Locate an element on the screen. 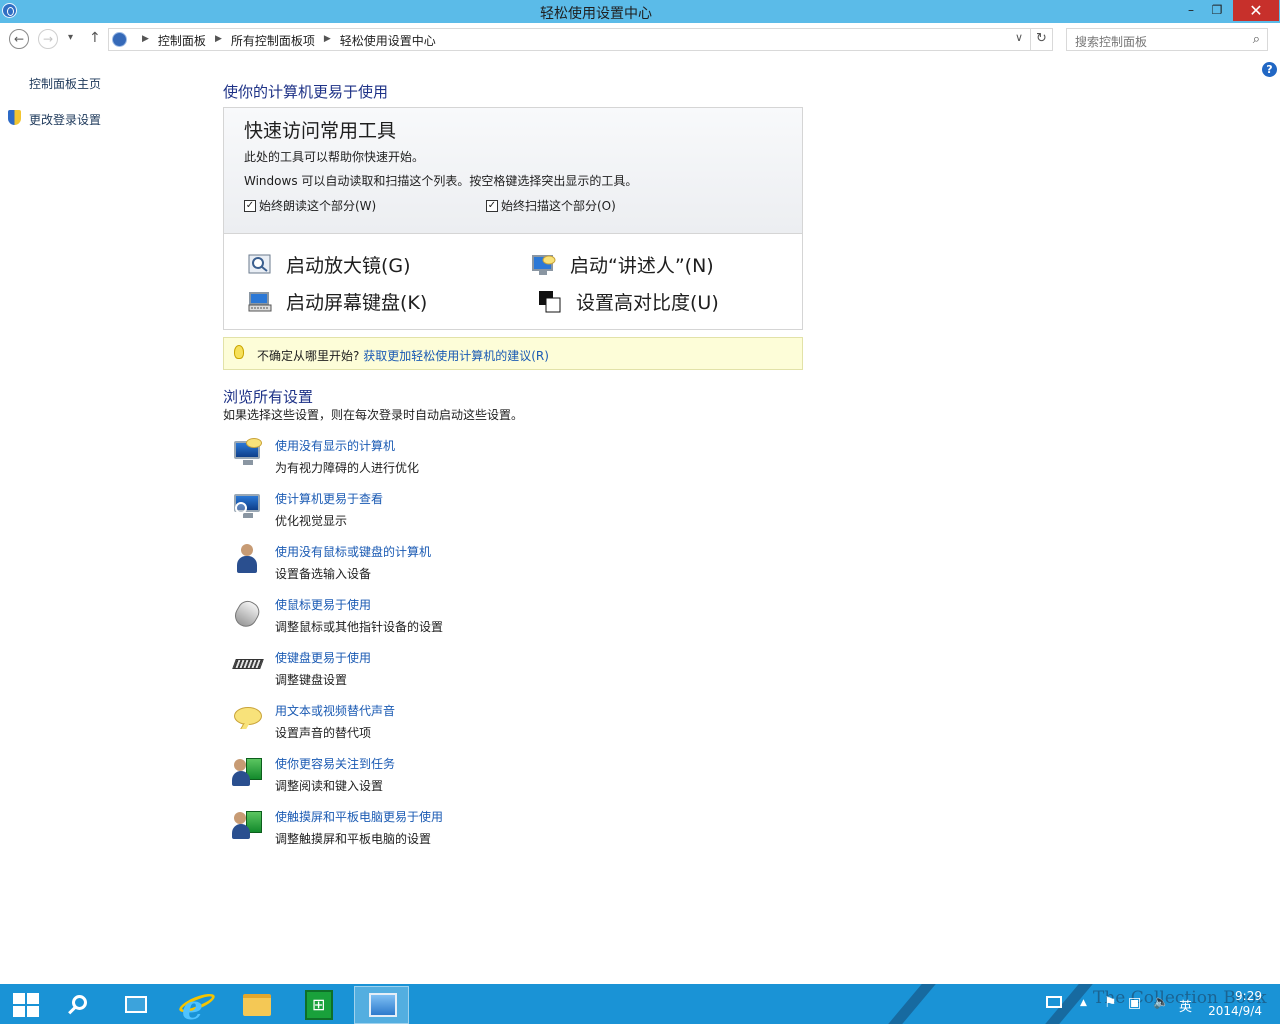  clock-time: 9:29 is located at coordinates (1248, 996).